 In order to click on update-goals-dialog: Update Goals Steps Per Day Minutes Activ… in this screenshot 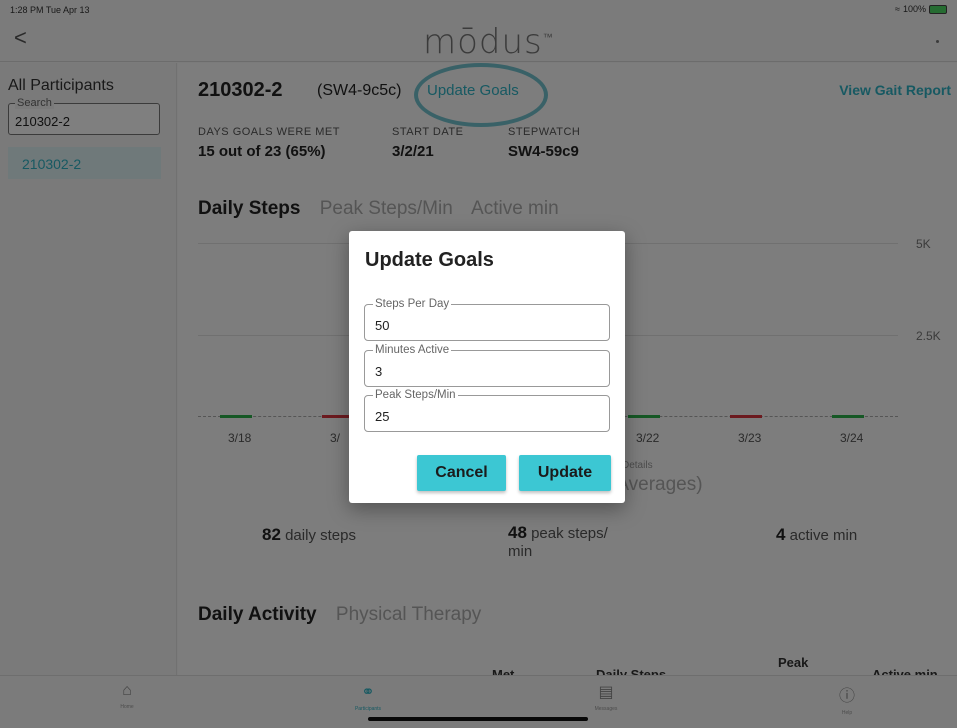, I will do `click(487, 367)`.